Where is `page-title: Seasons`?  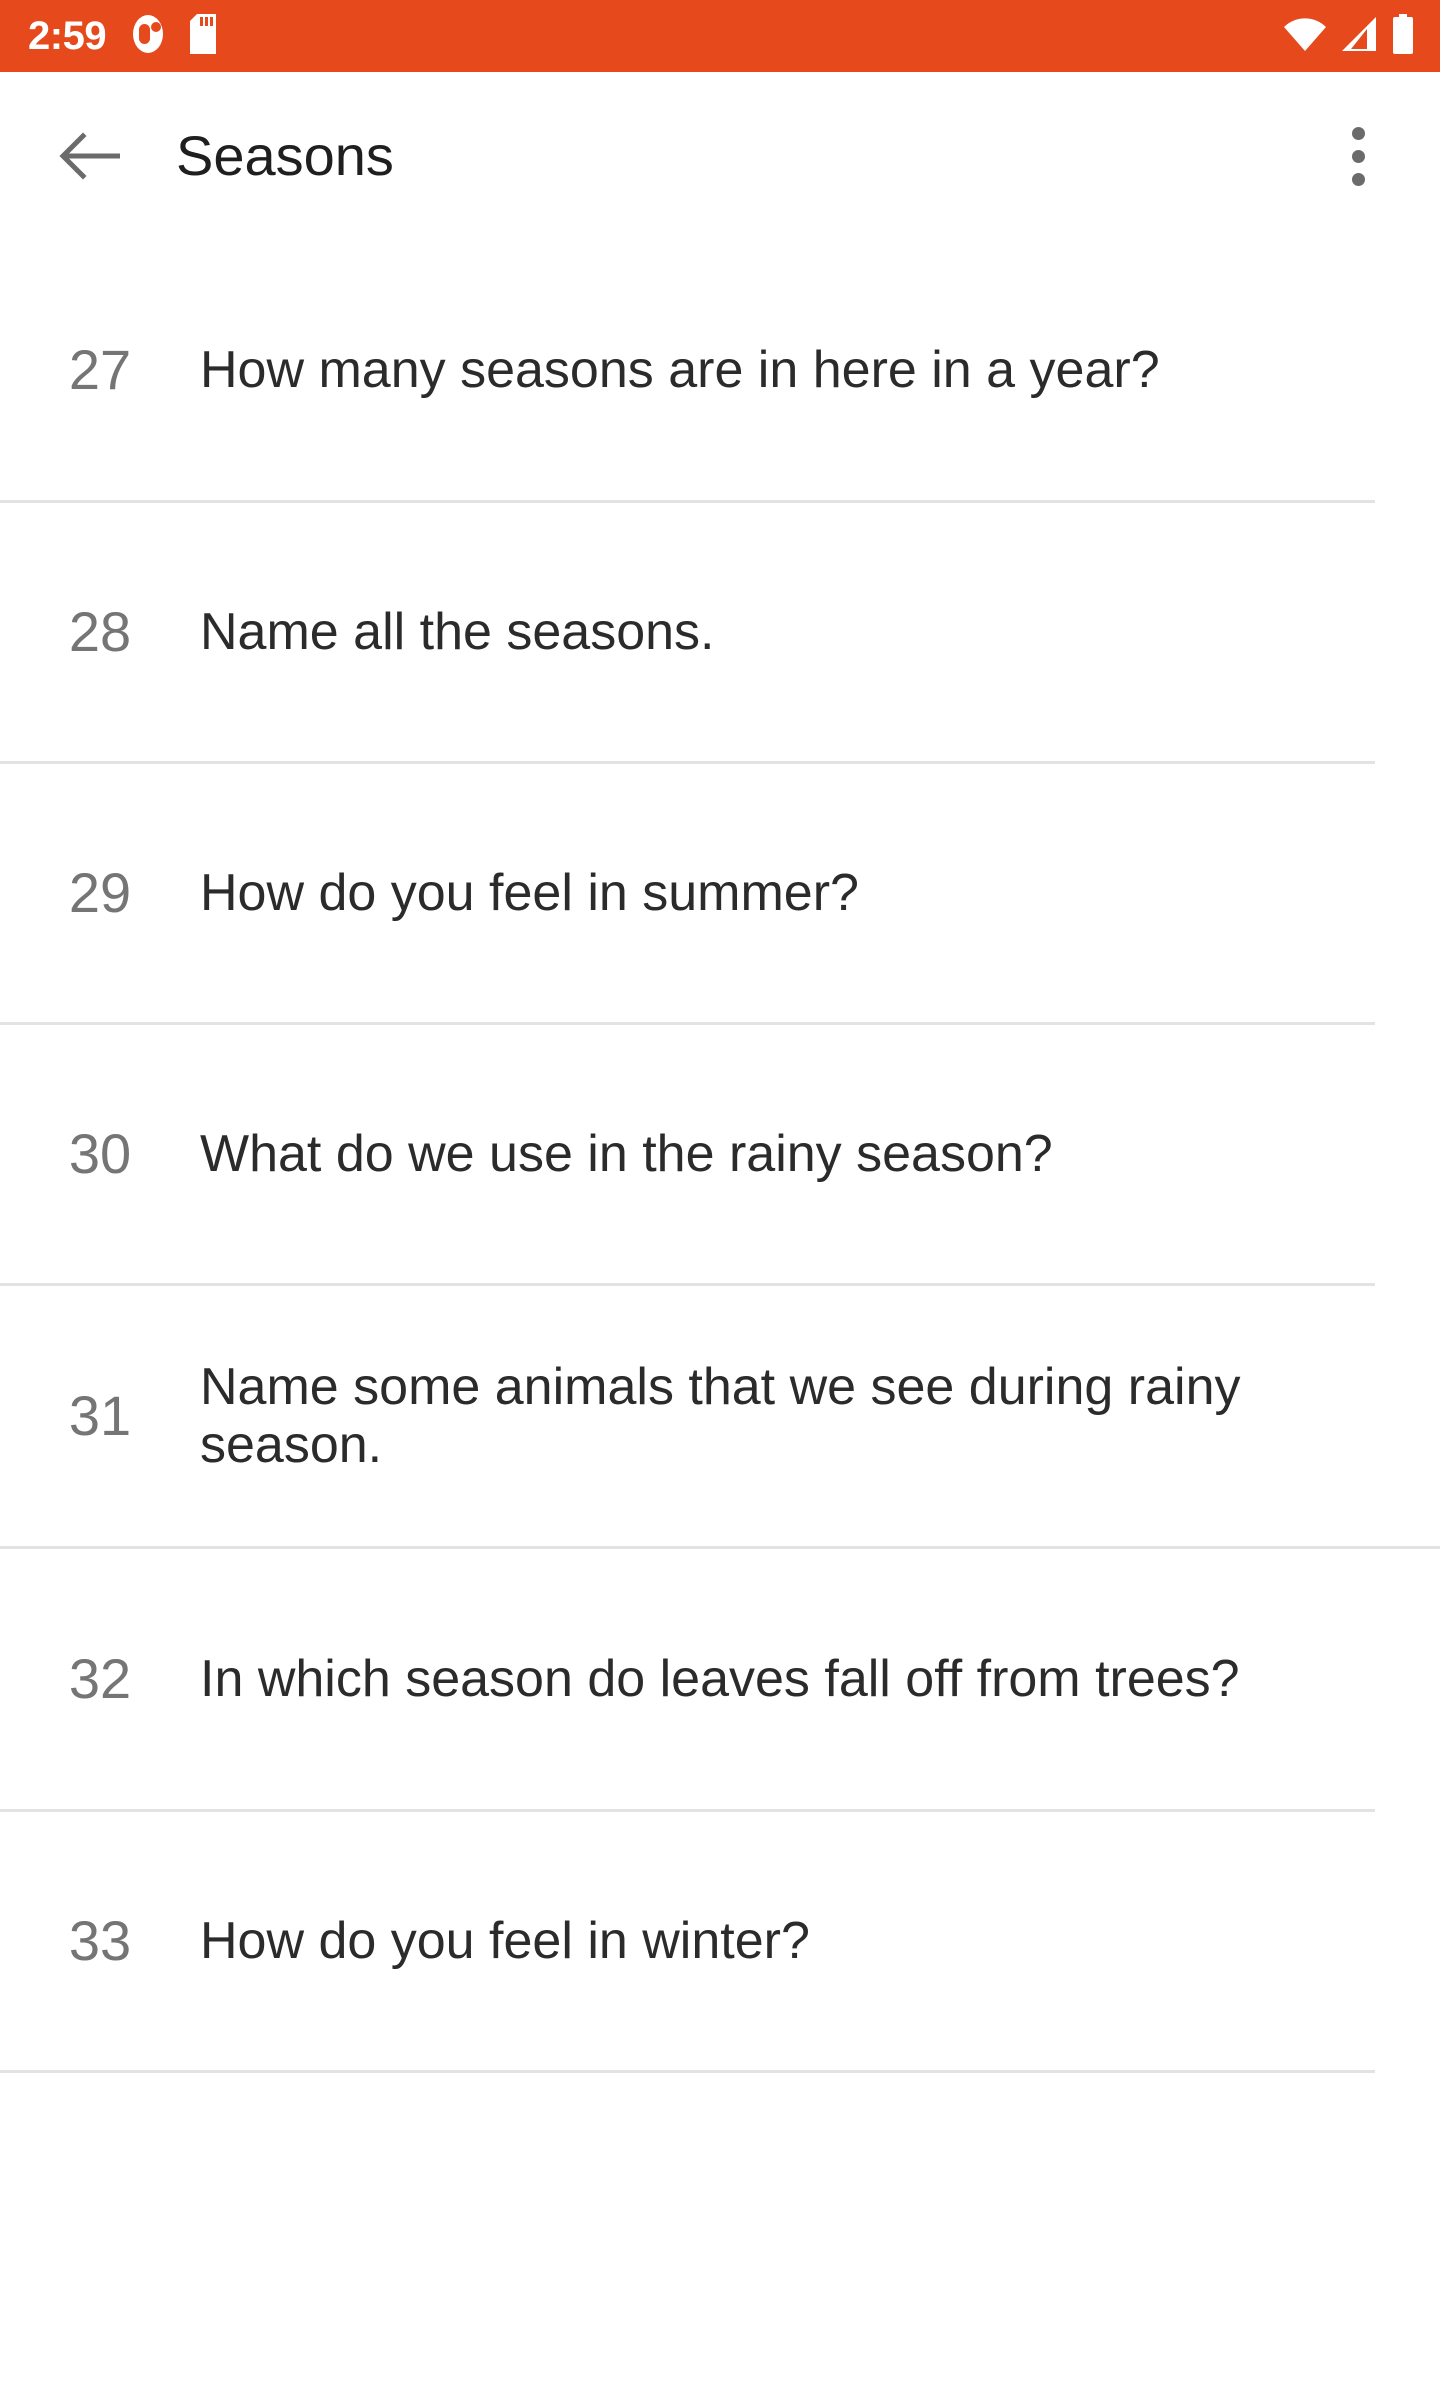 page-title: Seasons is located at coordinates (285, 155).